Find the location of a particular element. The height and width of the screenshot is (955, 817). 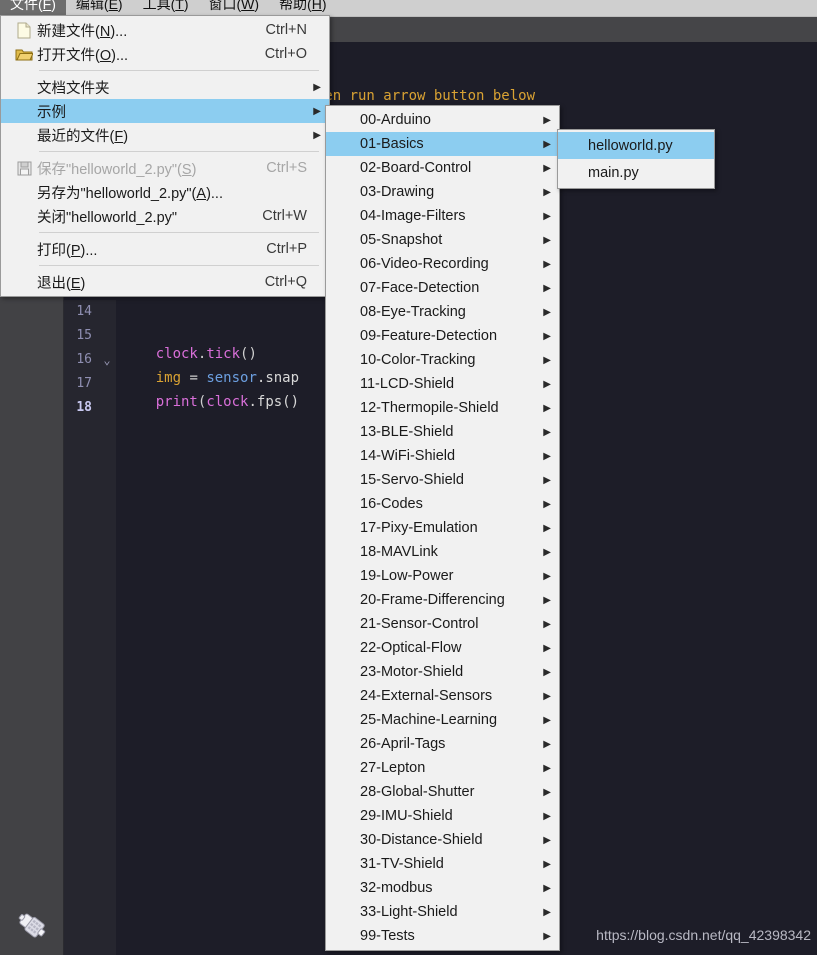

examples-item-04-image-filters: 04-Image-Filters ▶ is located at coordinates (442, 216).